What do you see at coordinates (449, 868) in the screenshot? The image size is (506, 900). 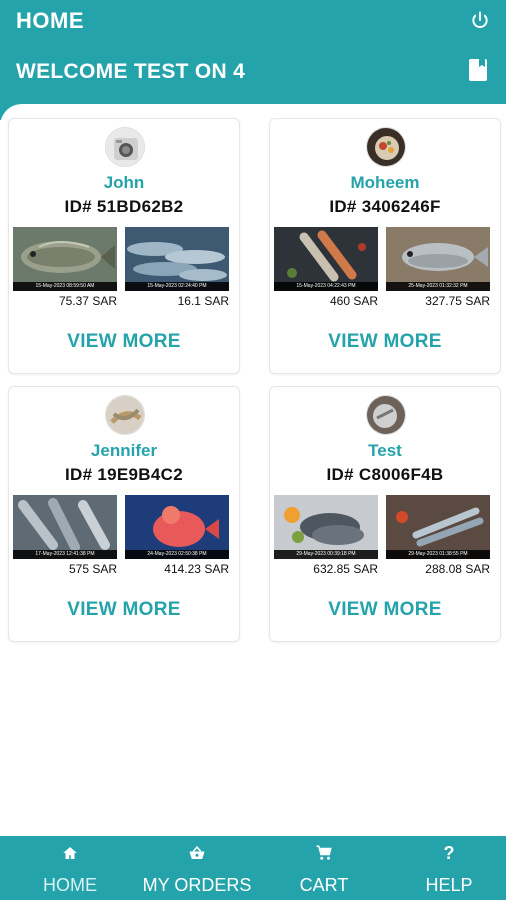 I see `nav-help: ? HELP` at bounding box center [449, 868].